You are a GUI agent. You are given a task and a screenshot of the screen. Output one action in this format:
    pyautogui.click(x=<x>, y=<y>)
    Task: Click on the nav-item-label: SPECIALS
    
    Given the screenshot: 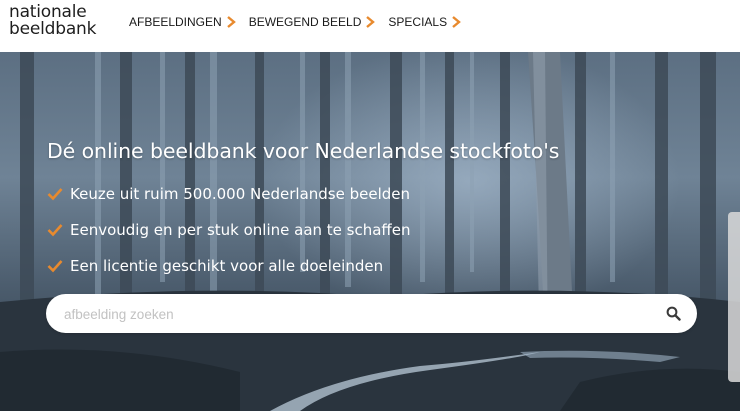 What is the action you would take?
    pyautogui.click(x=418, y=22)
    